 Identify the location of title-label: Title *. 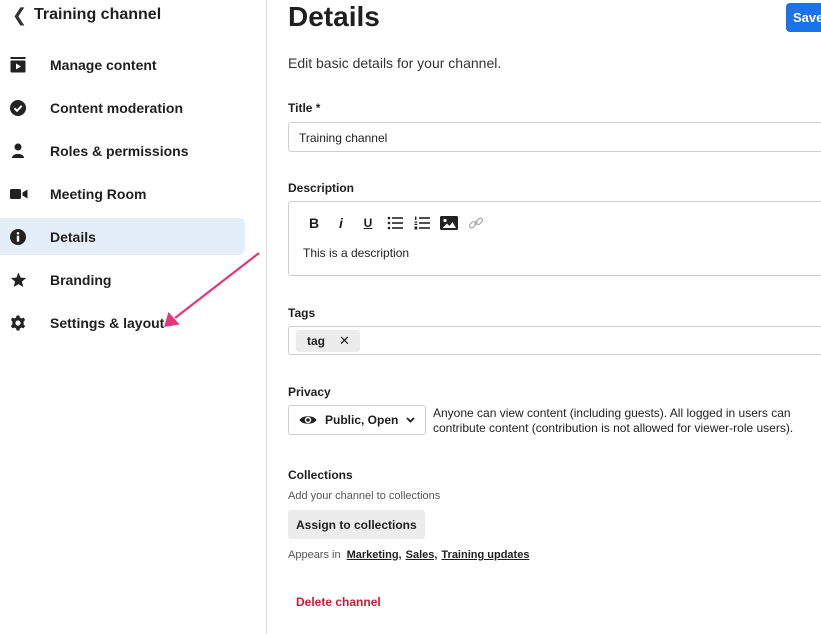
(304, 108).